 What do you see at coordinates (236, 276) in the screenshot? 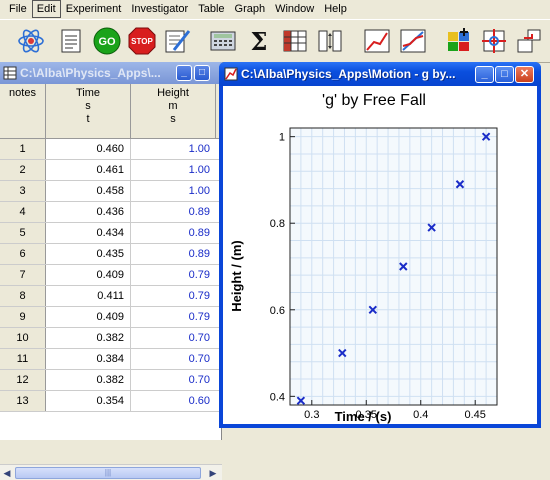
I see `y-axis-label: Height / (m)` at bounding box center [236, 276].